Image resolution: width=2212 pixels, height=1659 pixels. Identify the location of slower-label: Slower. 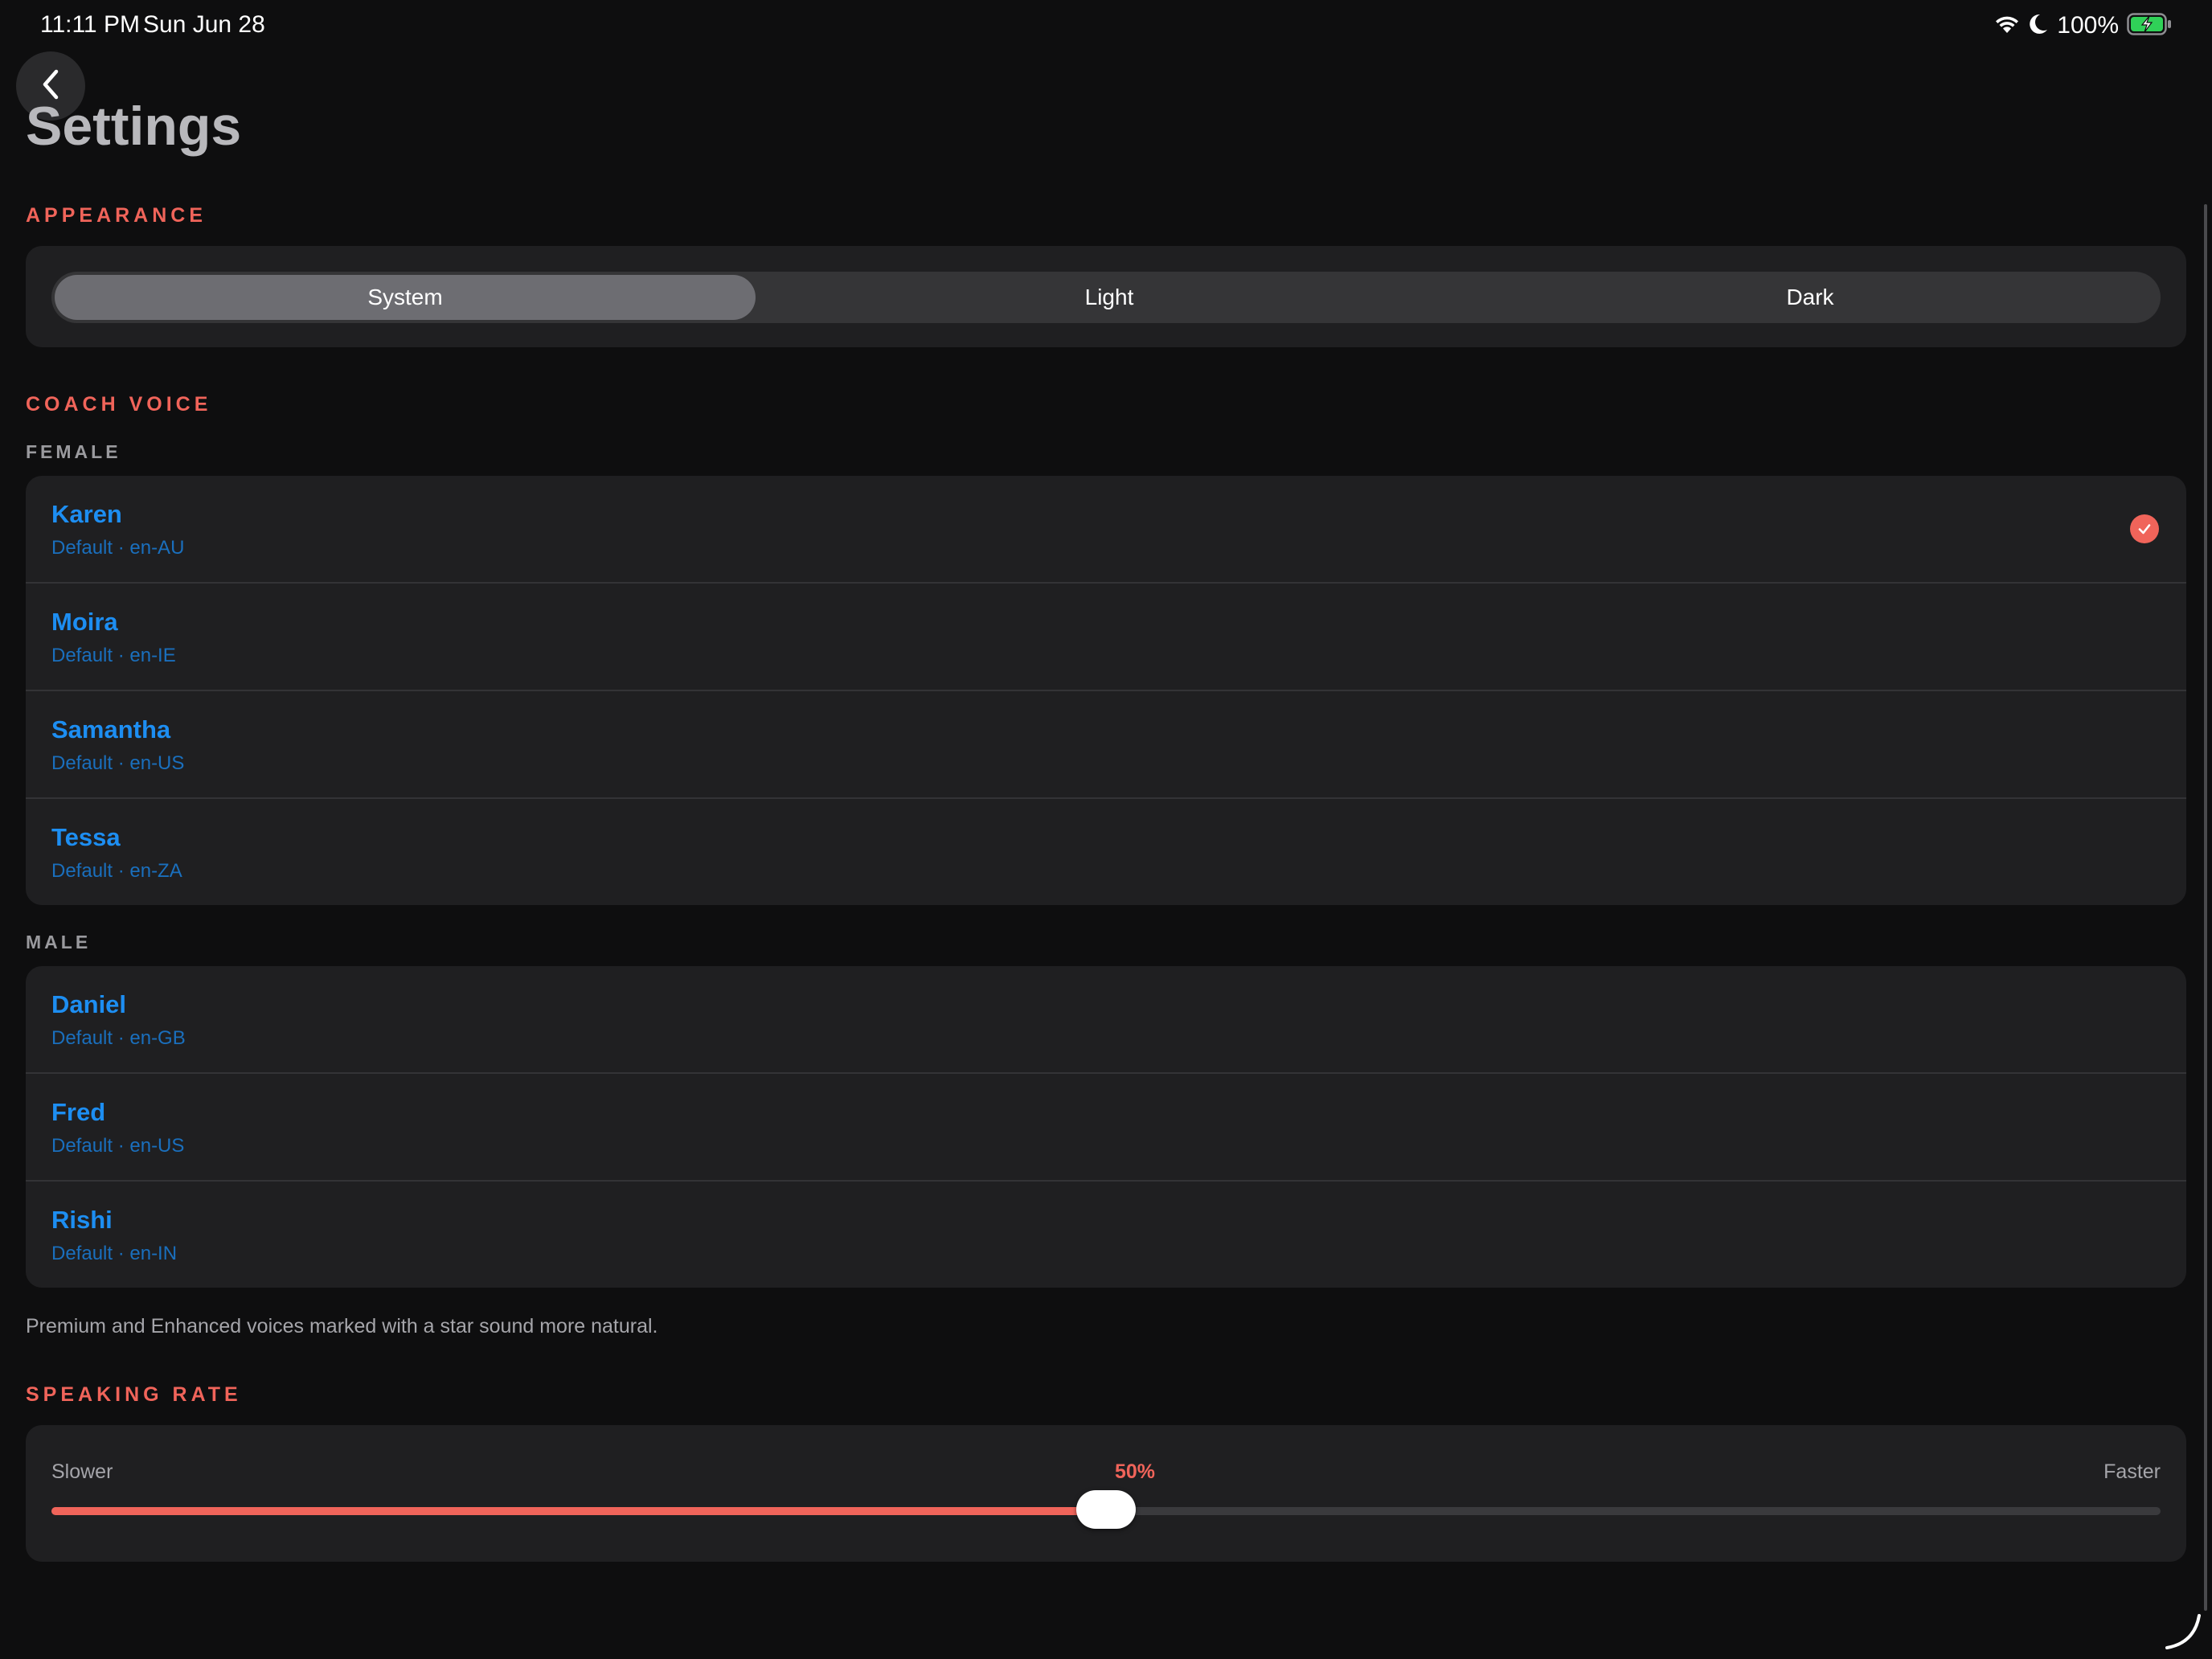
(82, 1471).